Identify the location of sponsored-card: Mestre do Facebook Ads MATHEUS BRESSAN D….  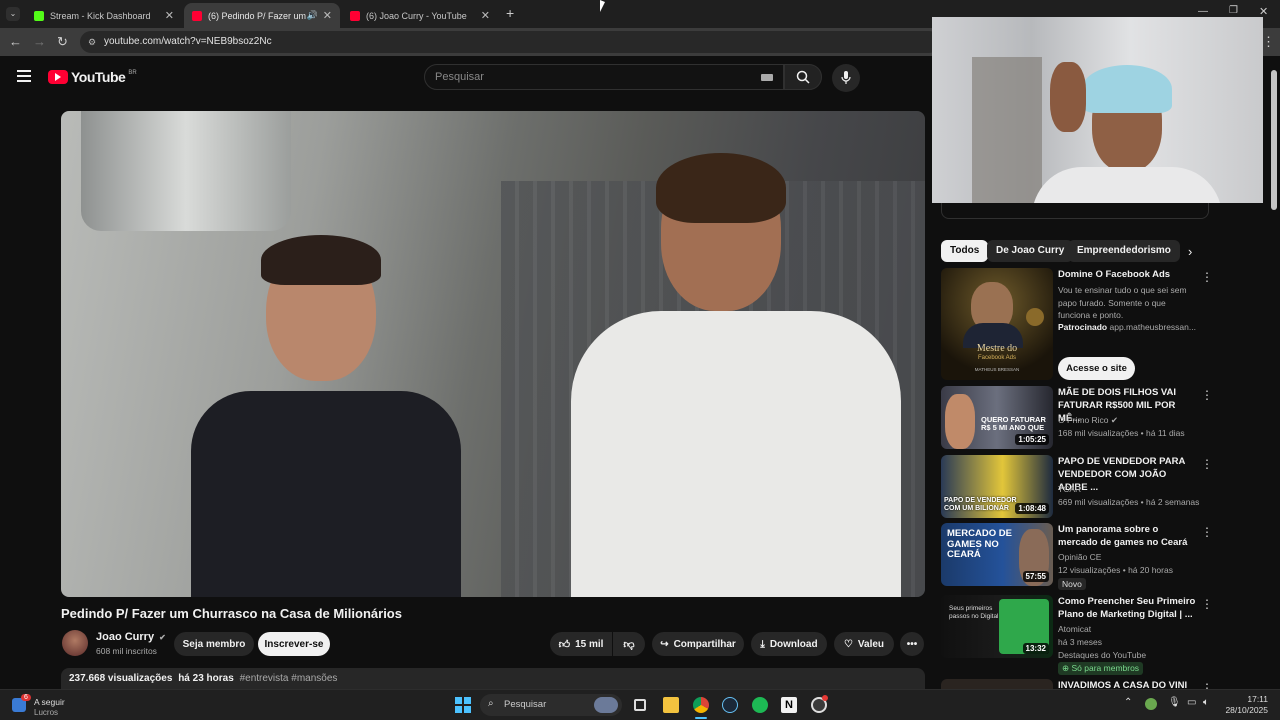
(1091, 324).